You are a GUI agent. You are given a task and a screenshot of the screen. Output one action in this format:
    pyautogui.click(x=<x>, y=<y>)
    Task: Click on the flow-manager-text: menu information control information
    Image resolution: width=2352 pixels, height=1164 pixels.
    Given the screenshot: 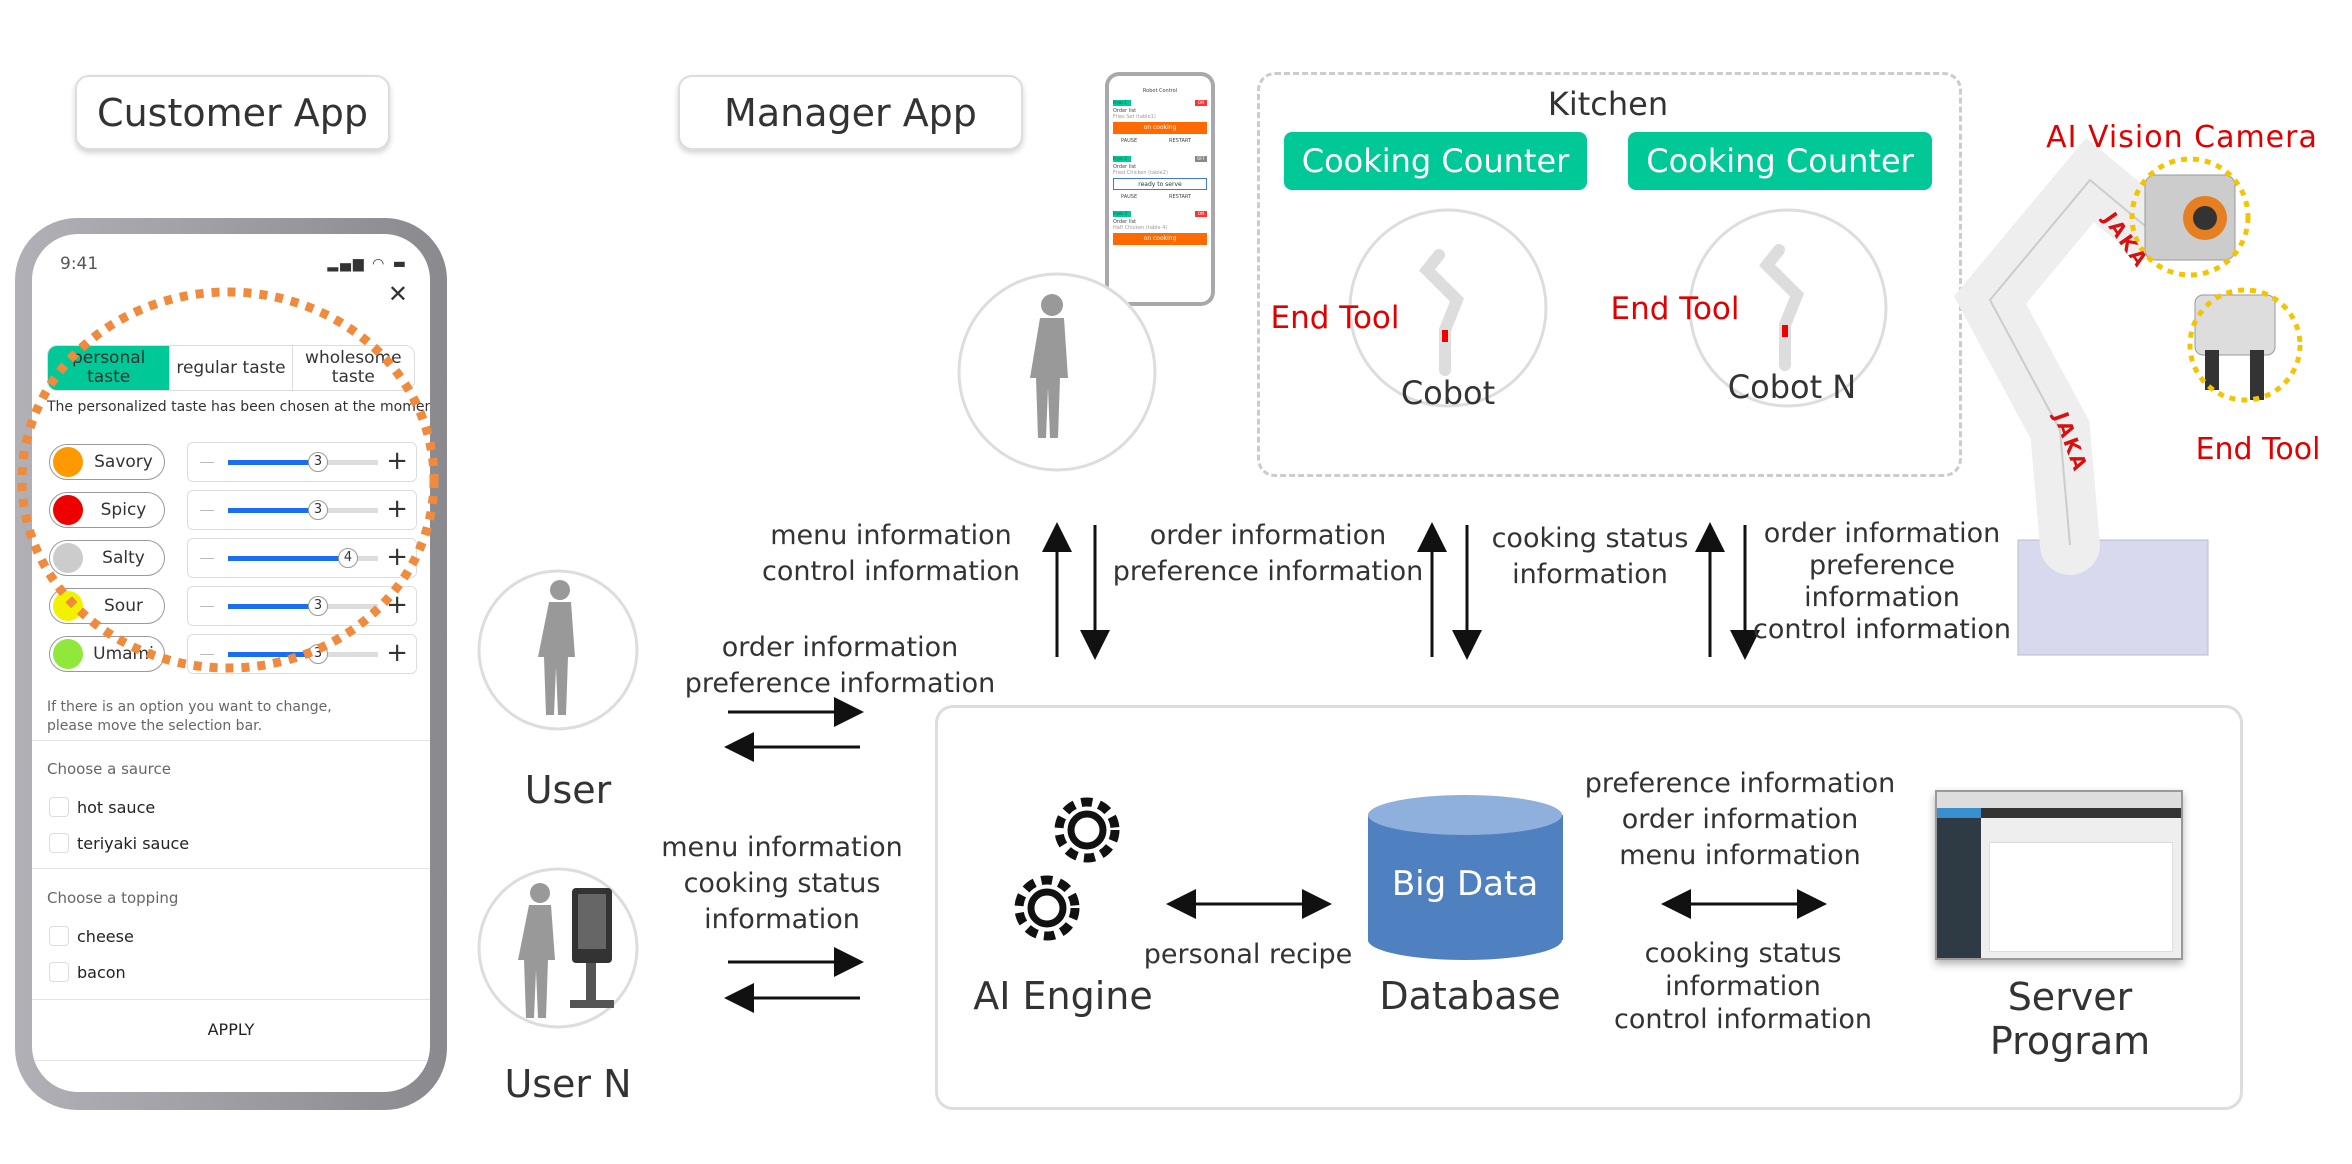 What is the action you would take?
    pyautogui.click(x=891, y=553)
    